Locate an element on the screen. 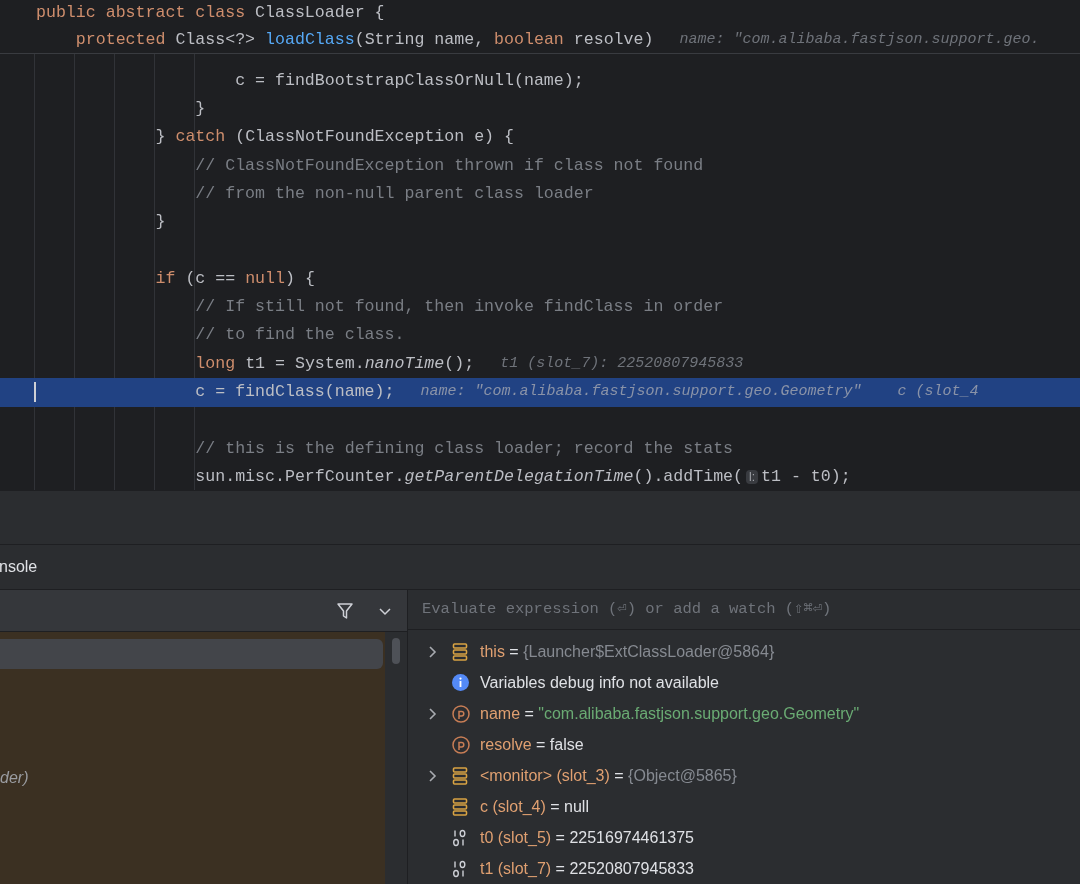  info-message: Variables debug info not available is located at coordinates (599, 682).